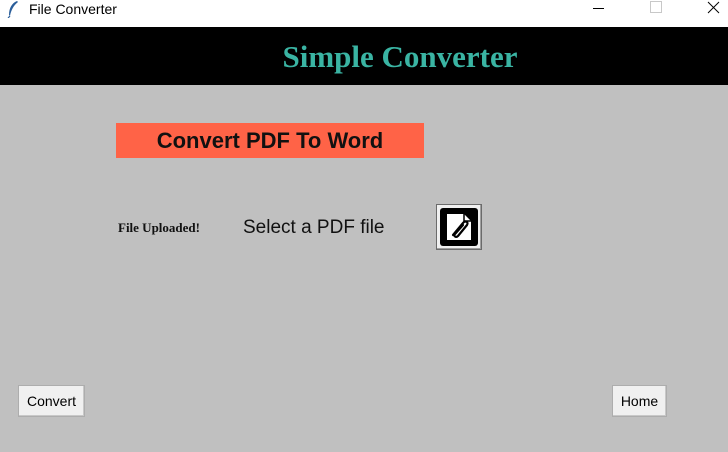 The height and width of the screenshot is (452, 728). What do you see at coordinates (364, 13) in the screenshot?
I see `title-bar: File Converter` at bounding box center [364, 13].